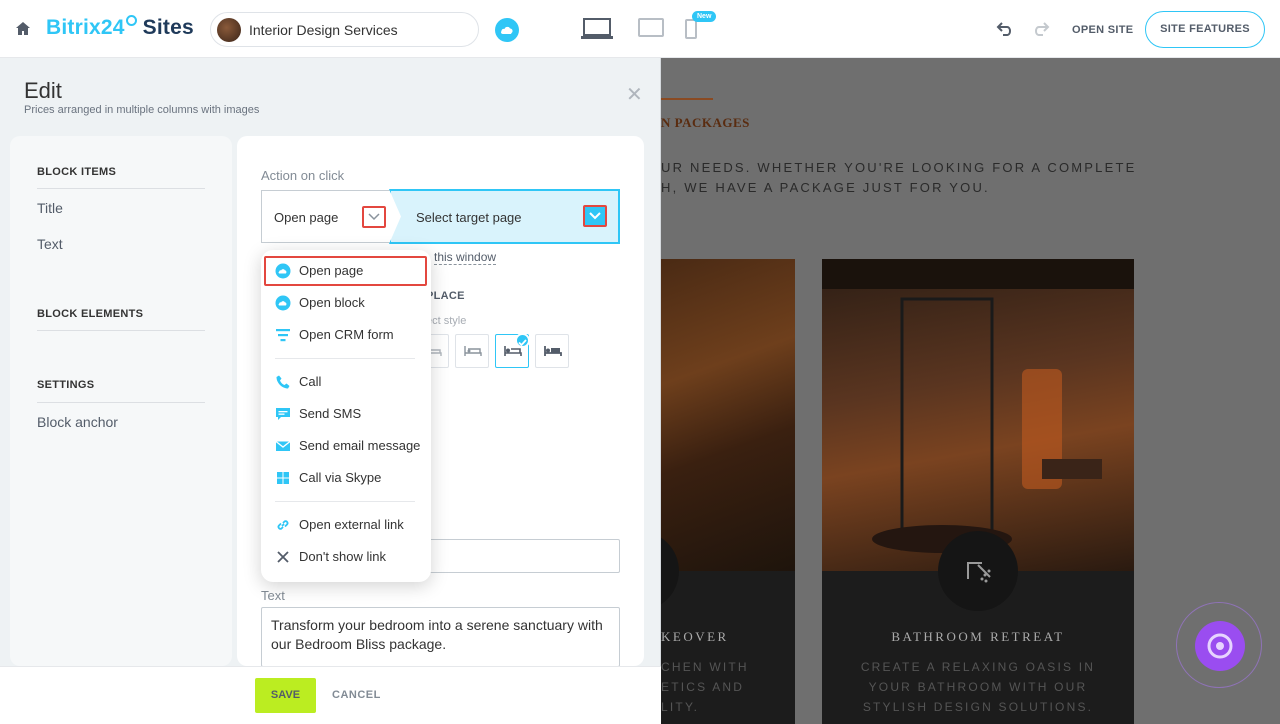 The height and width of the screenshot is (724, 1280). Describe the element at coordinates (1005, 29) in the screenshot. I see `undo-icon` at that location.